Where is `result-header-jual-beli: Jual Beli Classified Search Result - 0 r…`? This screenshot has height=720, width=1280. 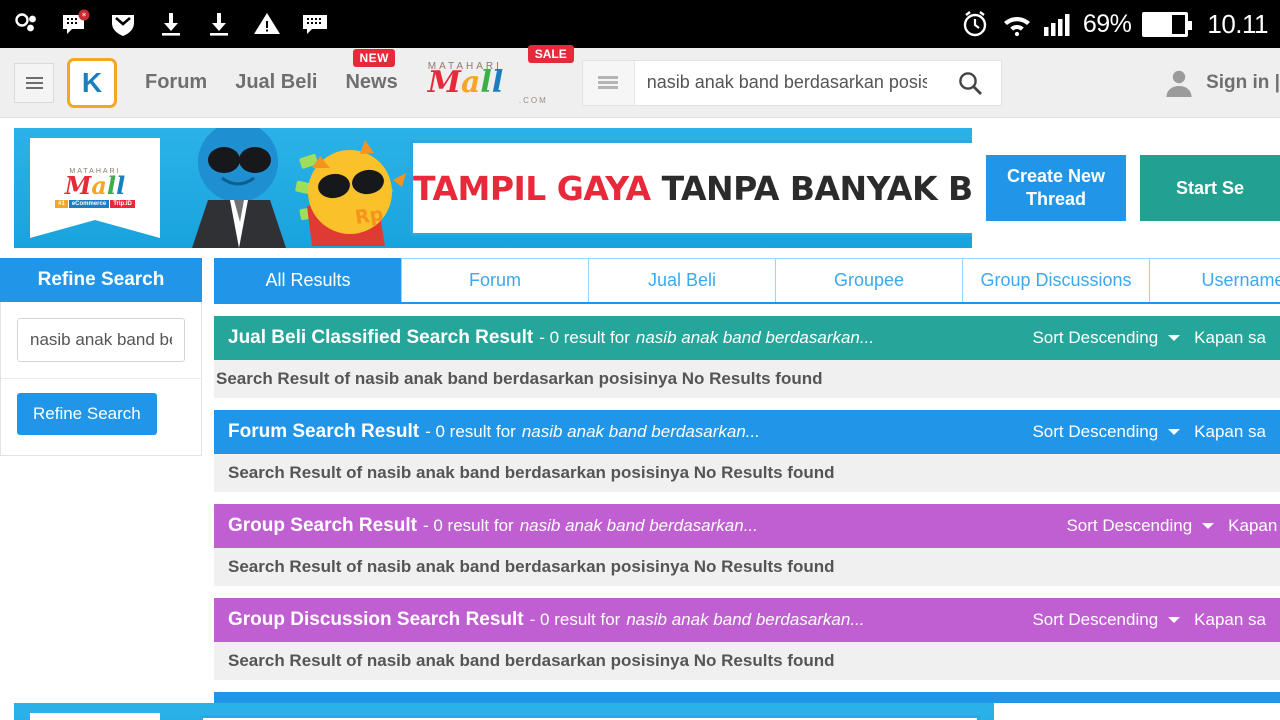 result-header-jual-beli: Jual Beli Classified Search Result - 0 r… is located at coordinates (747, 338).